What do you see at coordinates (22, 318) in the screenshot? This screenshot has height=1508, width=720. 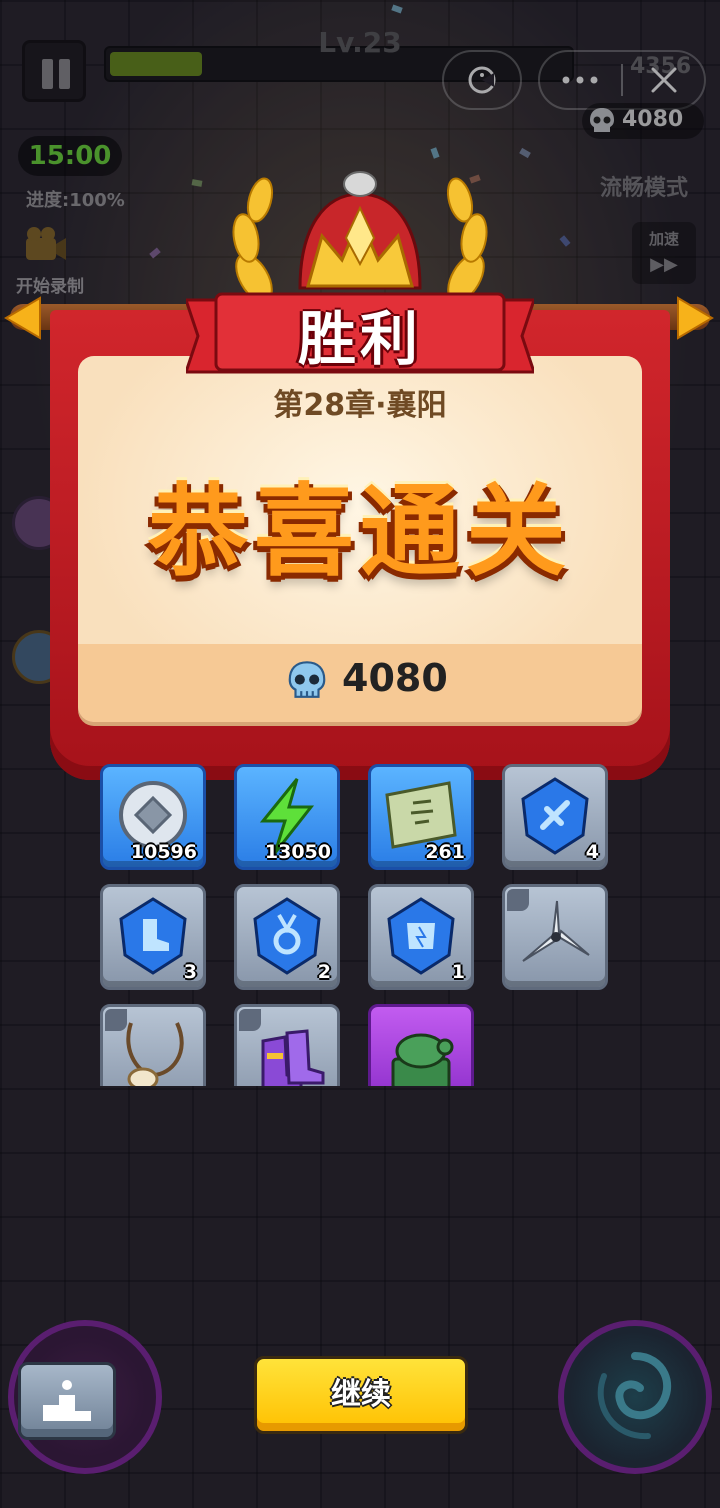 I see `rod-cap-left` at bounding box center [22, 318].